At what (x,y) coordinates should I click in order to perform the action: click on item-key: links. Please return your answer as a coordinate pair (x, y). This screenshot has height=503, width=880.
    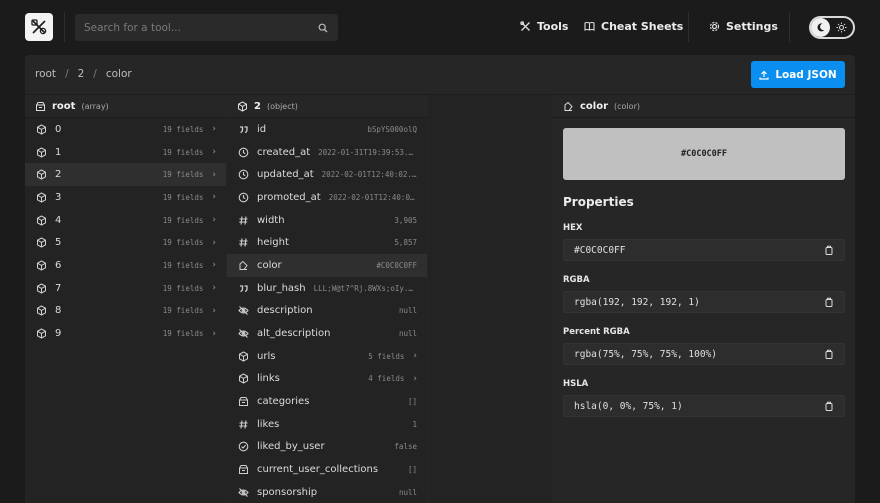
    Looking at the image, I should click on (268, 379).